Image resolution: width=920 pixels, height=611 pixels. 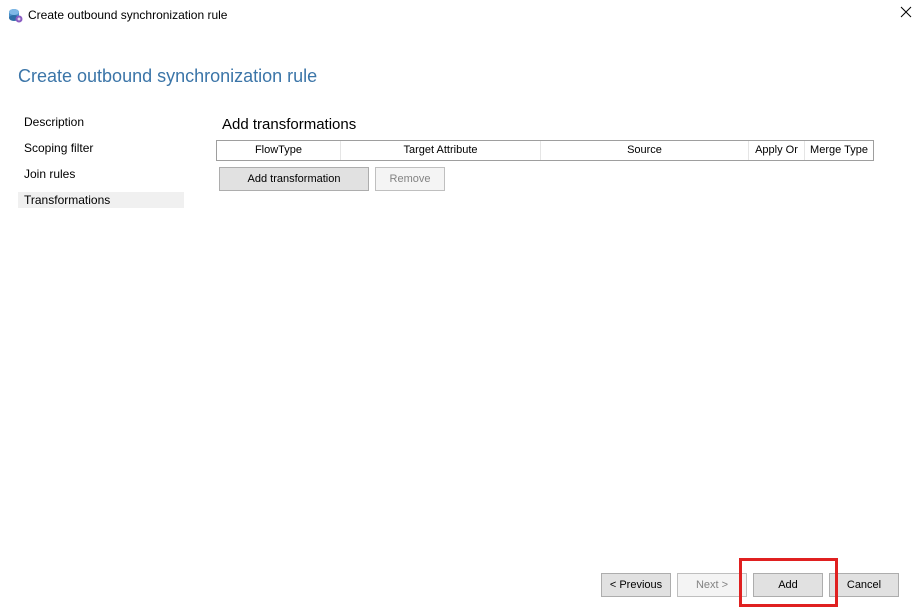 I want to click on previous-button: < Previous, so click(x=636, y=585).